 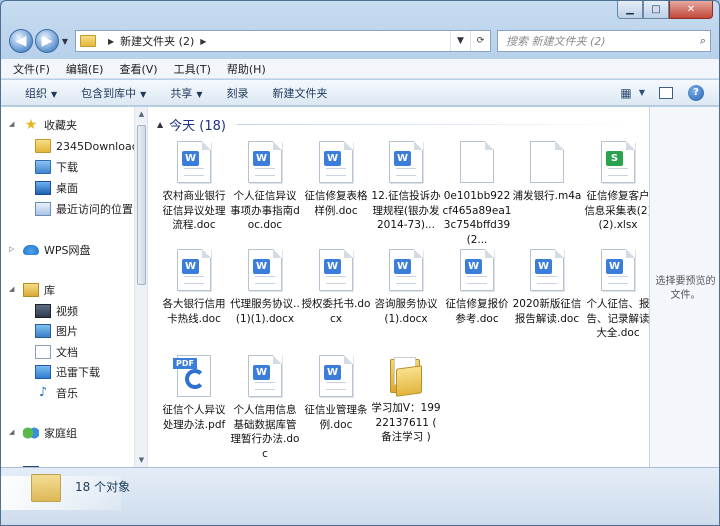 What do you see at coordinates (547, 287) in the screenshot?
I see `file-item: W 2020新版征信报告解读.doc` at bounding box center [547, 287].